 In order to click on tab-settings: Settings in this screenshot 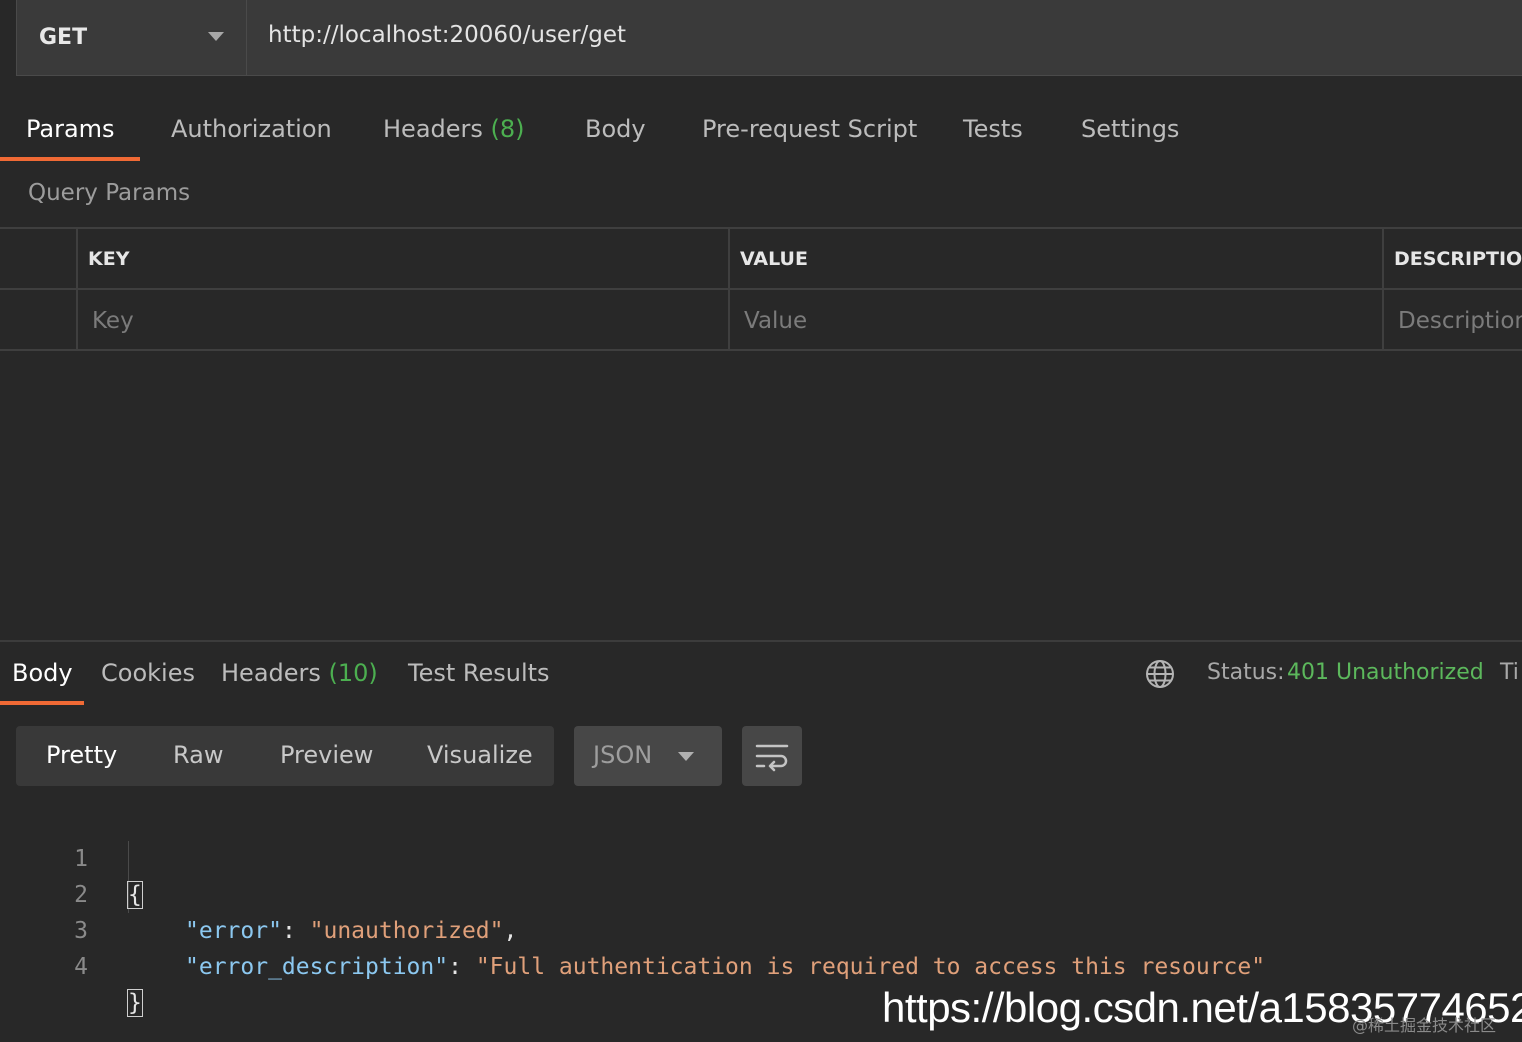, I will do `click(1130, 131)`.